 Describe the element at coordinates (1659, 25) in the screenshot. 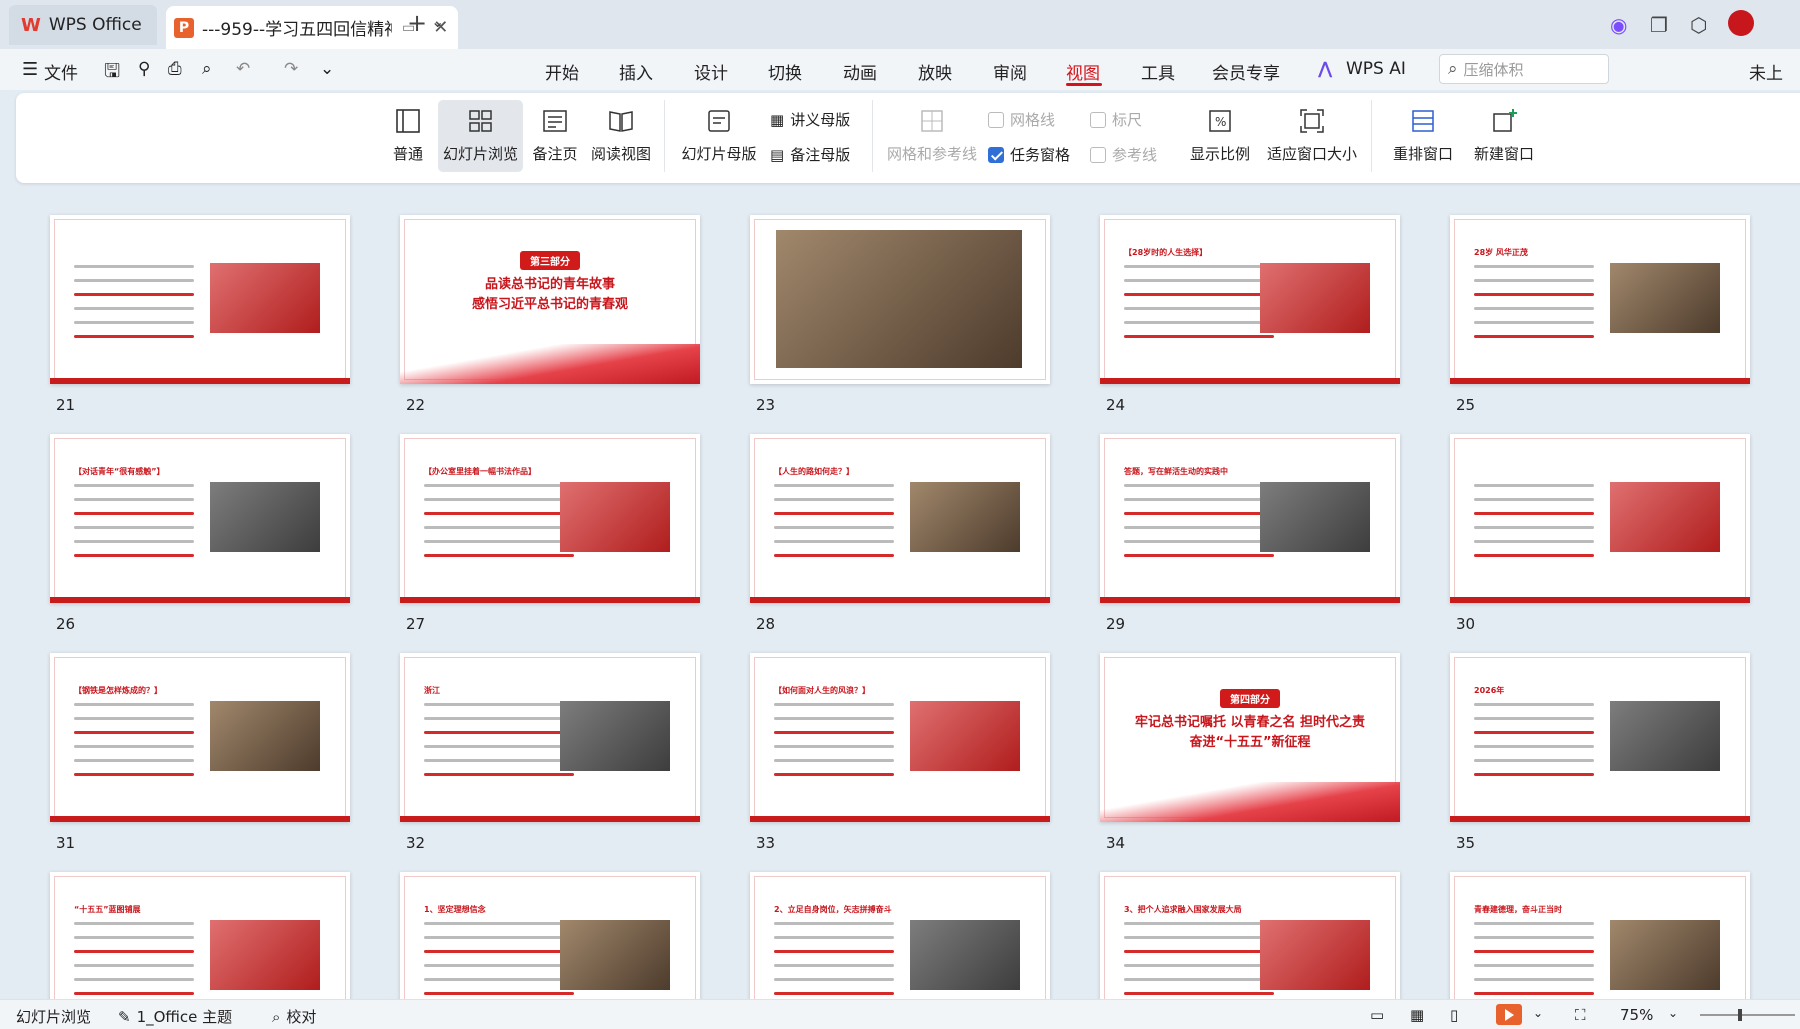

I see `window-switch-icon: ❐` at that location.